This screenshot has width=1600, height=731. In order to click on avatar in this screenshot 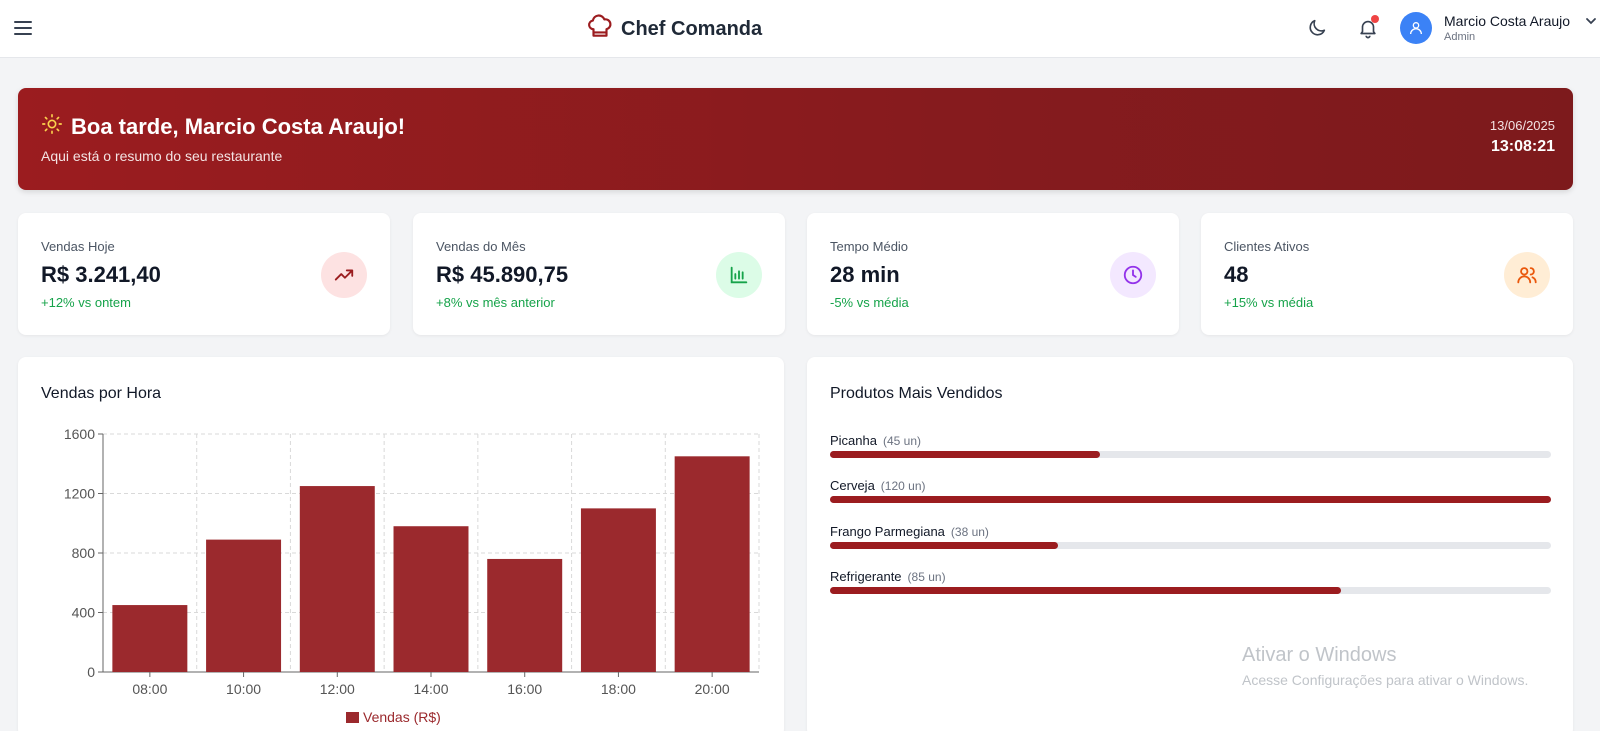, I will do `click(1416, 28)`.